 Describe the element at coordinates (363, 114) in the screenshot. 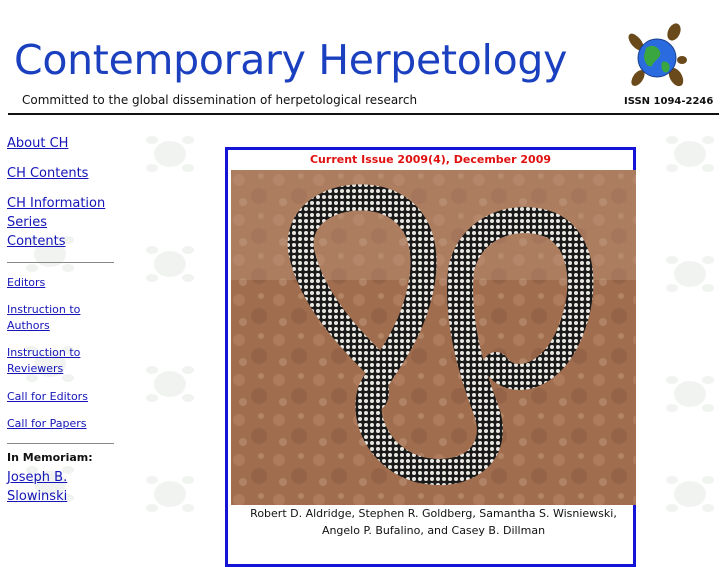

I see `header-divider` at that location.